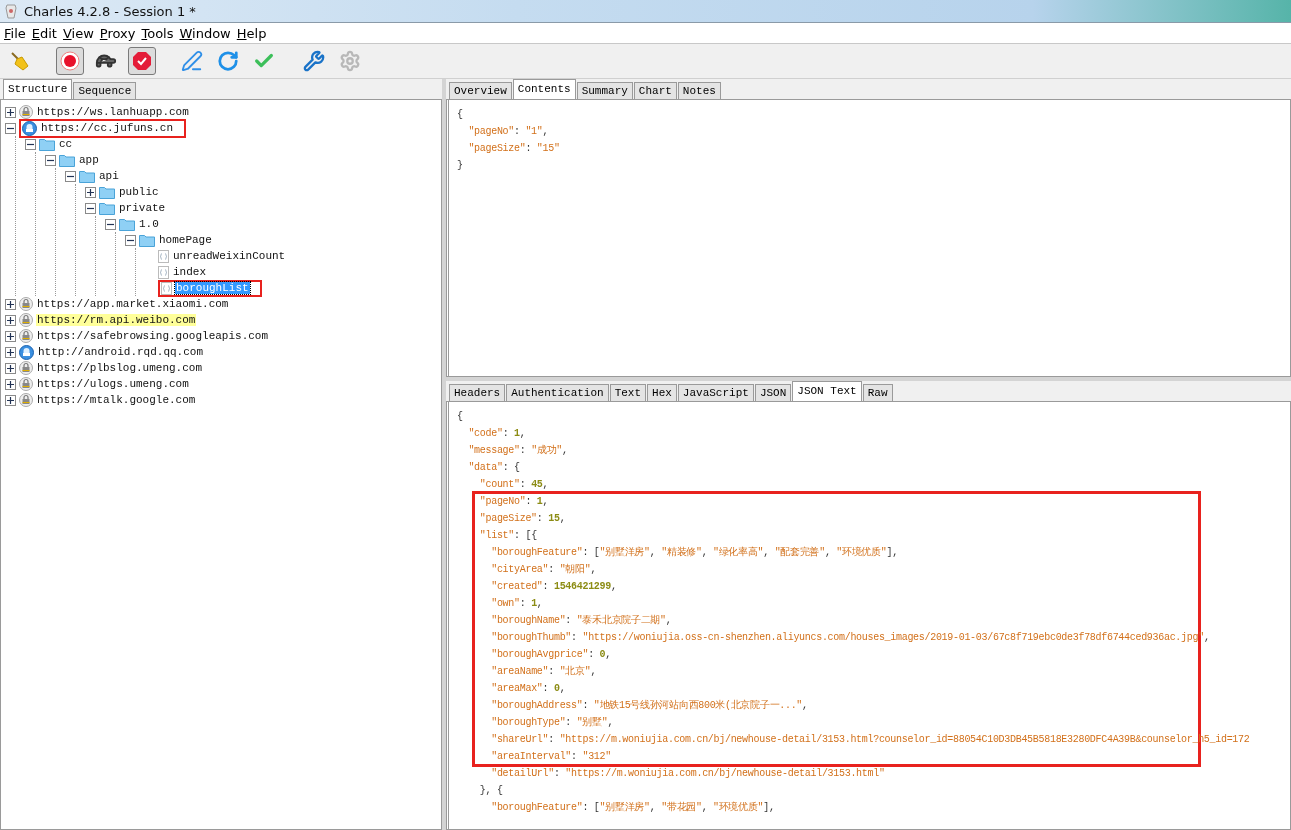 This screenshot has height=830, width=1291. What do you see at coordinates (158, 33) in the screenshot?
I see `menu-item: Tools` at bounding box center [158, 33].